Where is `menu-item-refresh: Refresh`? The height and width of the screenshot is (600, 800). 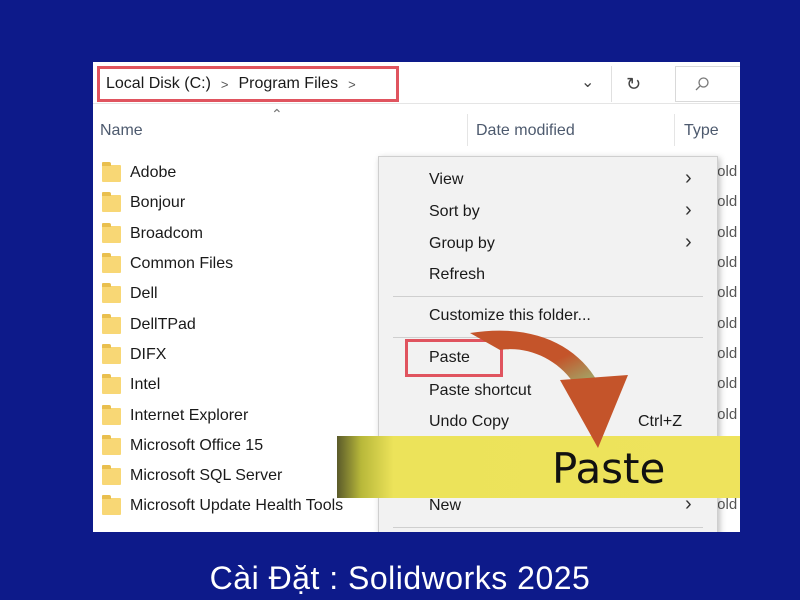 menu-item-refresh: Refresh is located at coordinates (457, 275).